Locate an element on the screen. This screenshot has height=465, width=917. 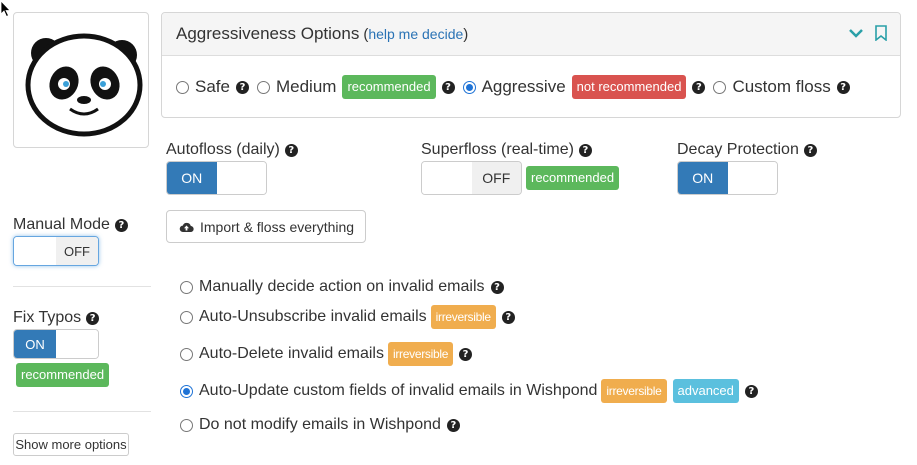
superfloss-toggle-off: OFF is located at coordinates (496, 178).